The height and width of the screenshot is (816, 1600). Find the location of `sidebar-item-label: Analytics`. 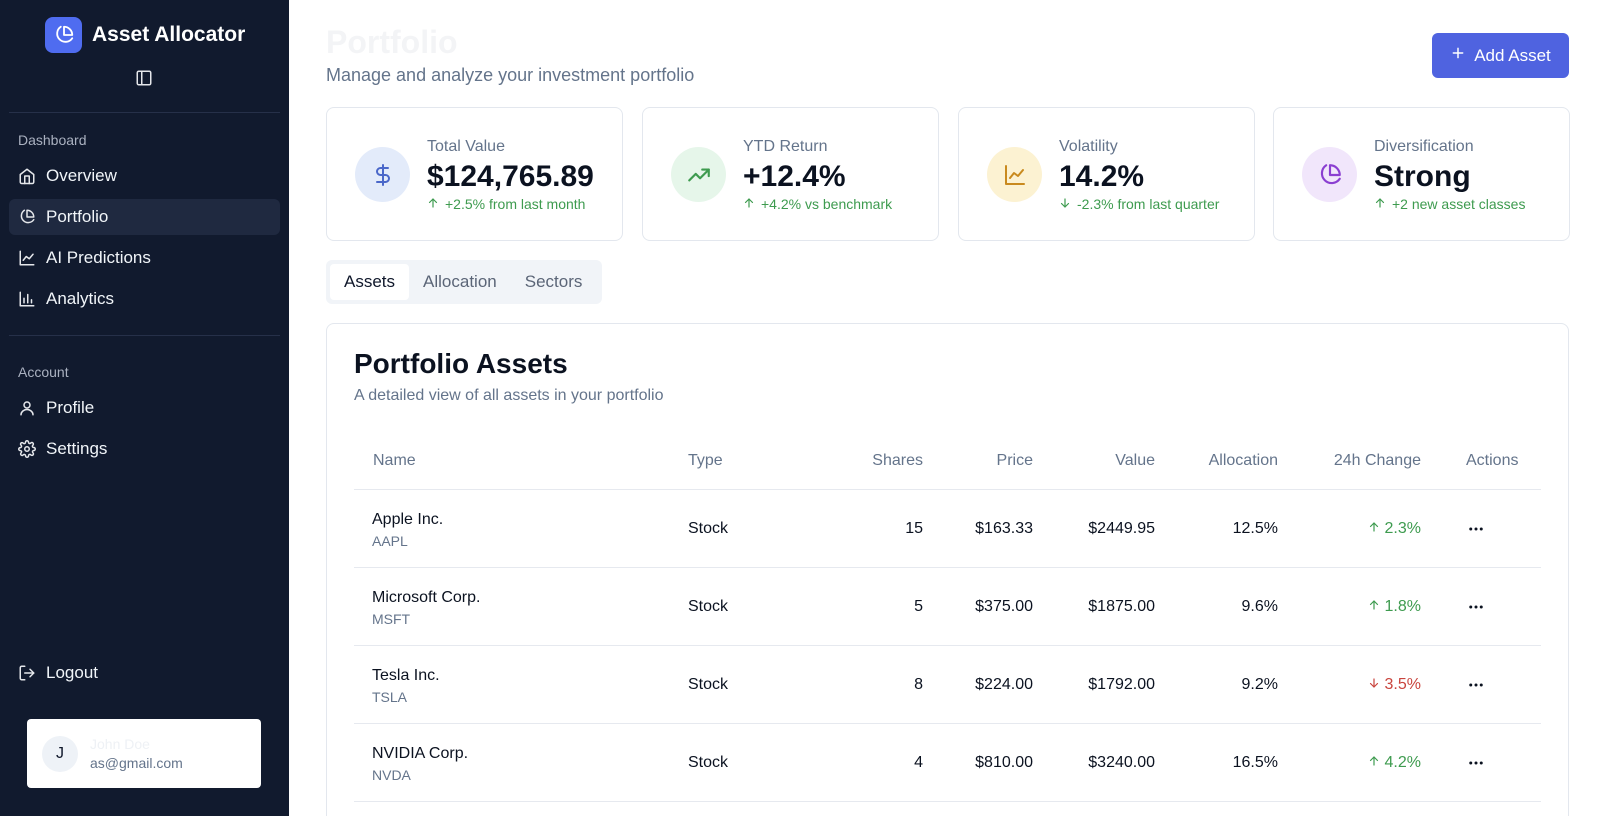

sidebar-item-label: Analytics is located at coordinates (80, 298).